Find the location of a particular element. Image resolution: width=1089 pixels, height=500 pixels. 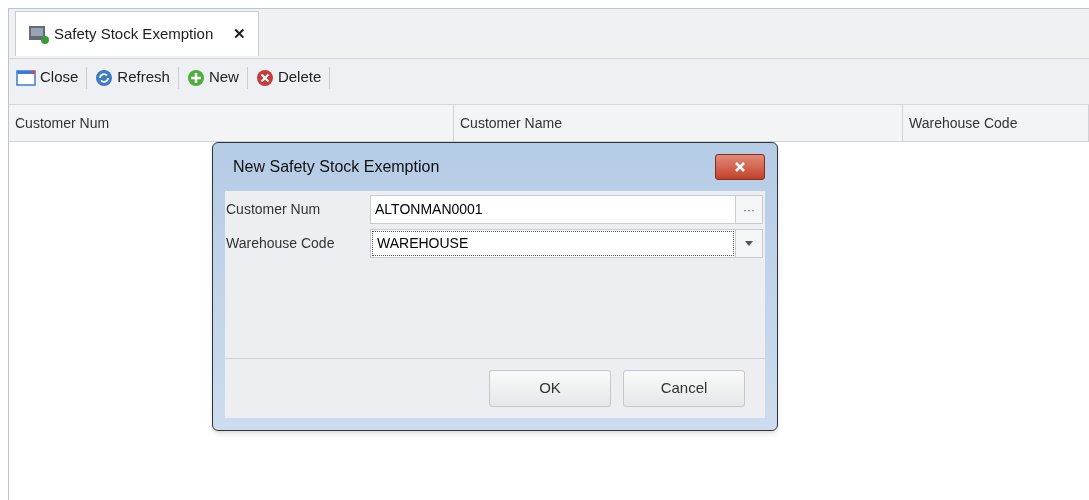

field-label: Customer Num is located at coordinates (273, 209).